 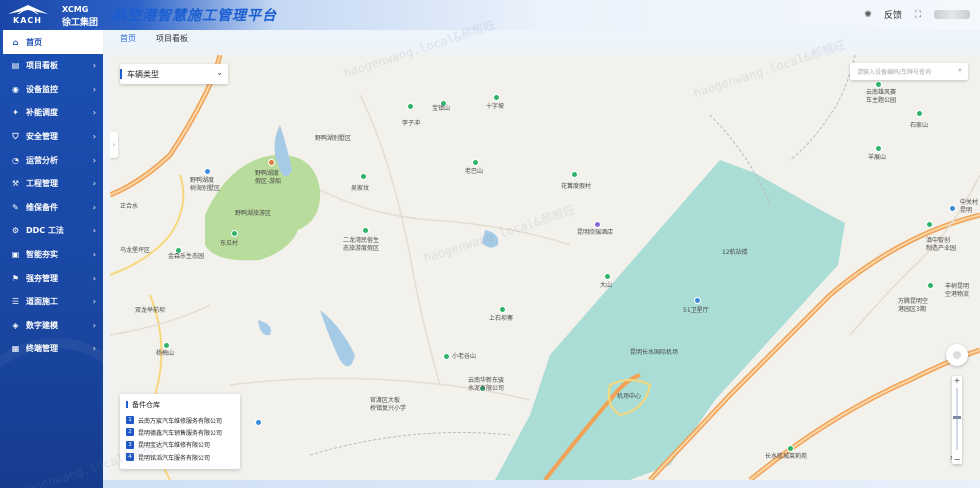 I want to click on warehouse-item: 3 昆明宝达汽车维修有限公司, so click(x=180, y=445).